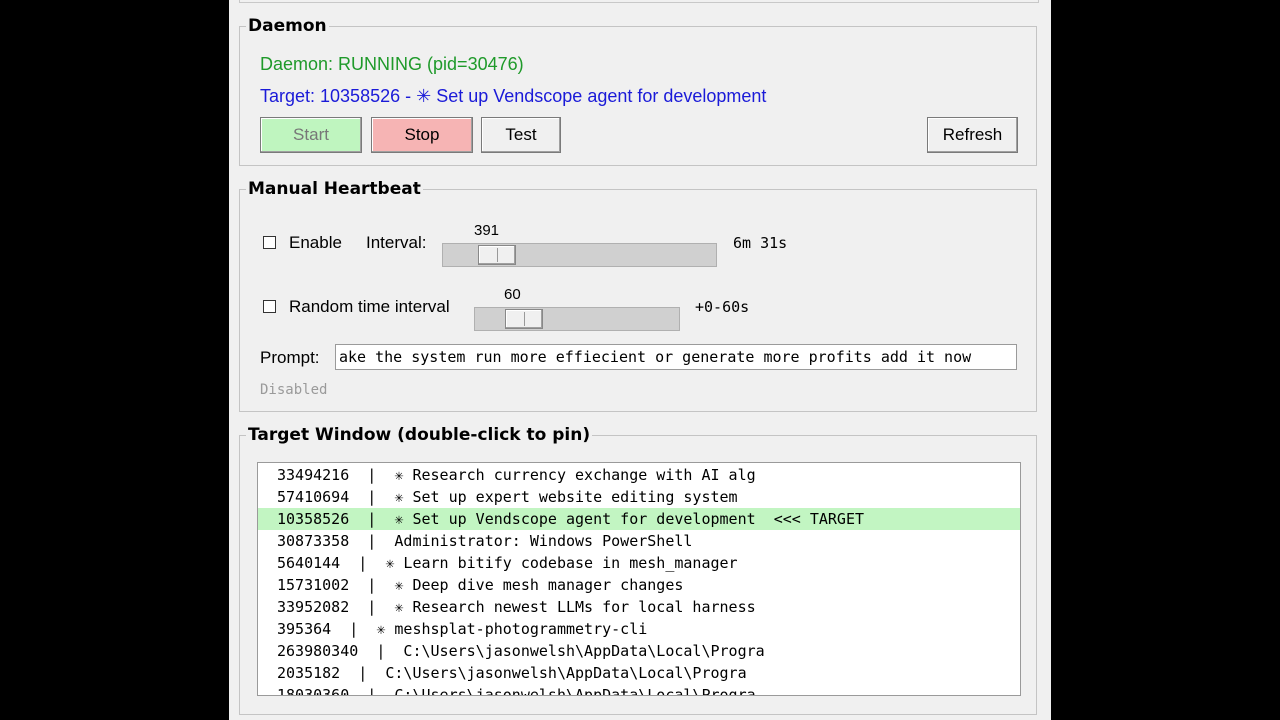  Describe the element at coordinates (972, 135) in the screenshot. I see `refresh-button: Refresh` at that location.